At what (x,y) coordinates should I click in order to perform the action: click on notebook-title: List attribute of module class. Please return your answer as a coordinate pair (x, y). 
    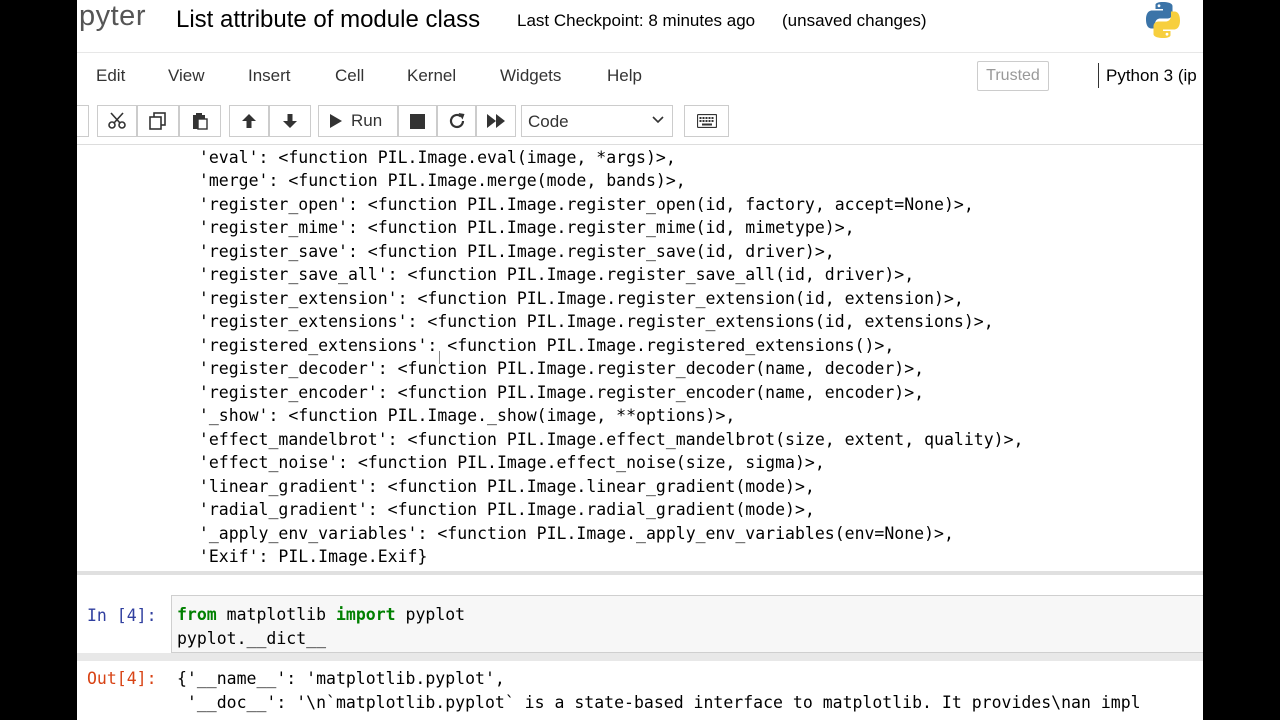
    Looking at the image, I should click on (328, 20).